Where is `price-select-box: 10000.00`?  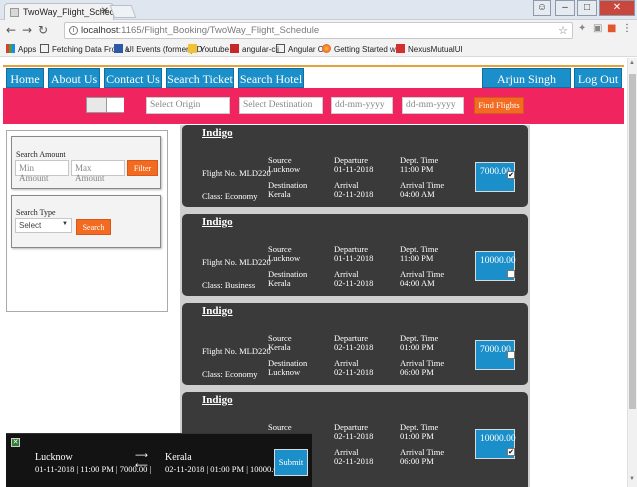 price-select-box: 10000.00 is located at coordinates (495, 266).